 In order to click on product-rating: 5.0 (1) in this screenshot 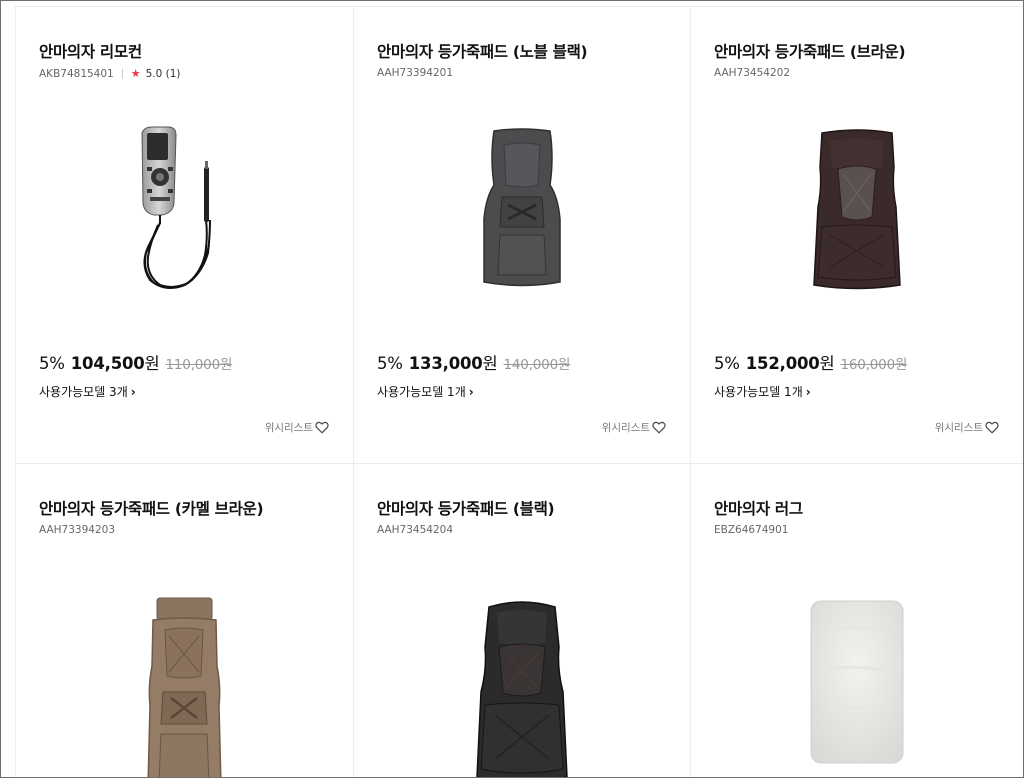, I will do `click(163, 73)`.